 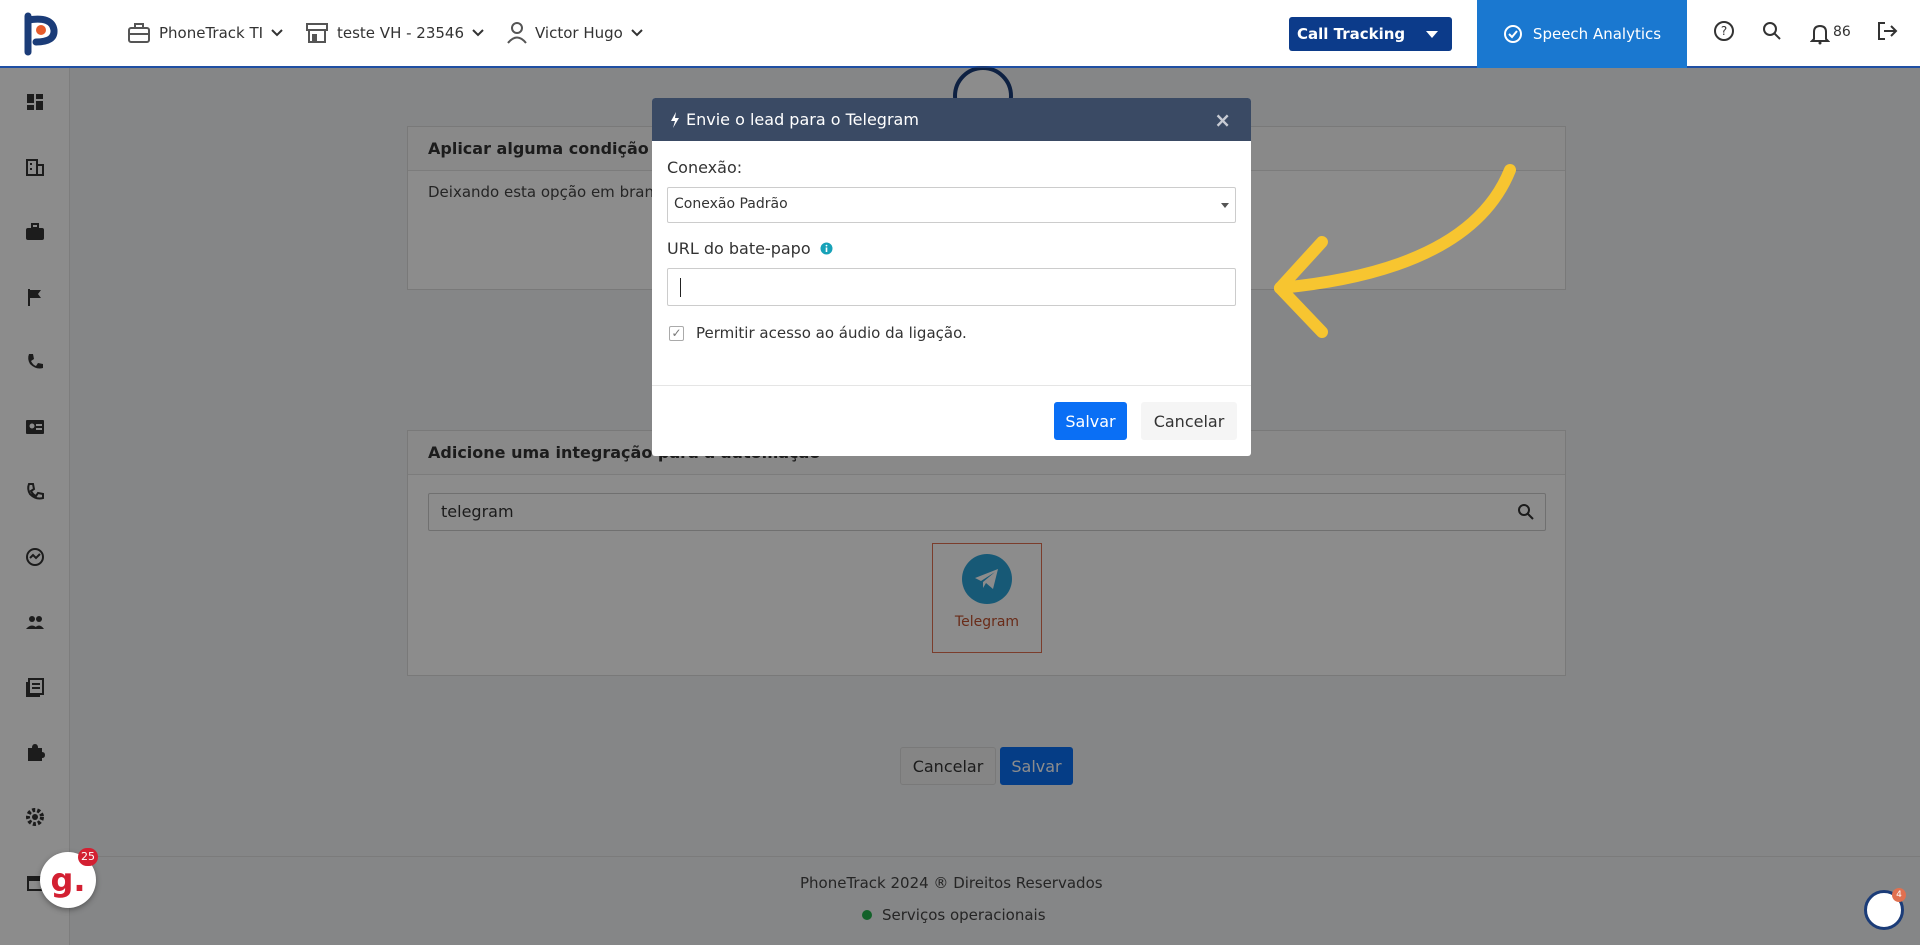 I want to click on modal-divider, so click(x=951, y=385).